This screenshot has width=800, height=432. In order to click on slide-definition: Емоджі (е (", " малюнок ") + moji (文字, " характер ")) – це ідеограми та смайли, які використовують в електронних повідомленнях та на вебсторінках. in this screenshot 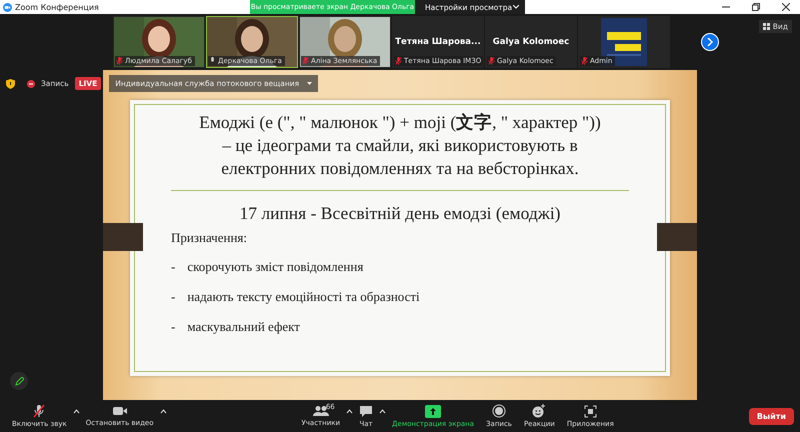, I will do `click(400, 145)`.